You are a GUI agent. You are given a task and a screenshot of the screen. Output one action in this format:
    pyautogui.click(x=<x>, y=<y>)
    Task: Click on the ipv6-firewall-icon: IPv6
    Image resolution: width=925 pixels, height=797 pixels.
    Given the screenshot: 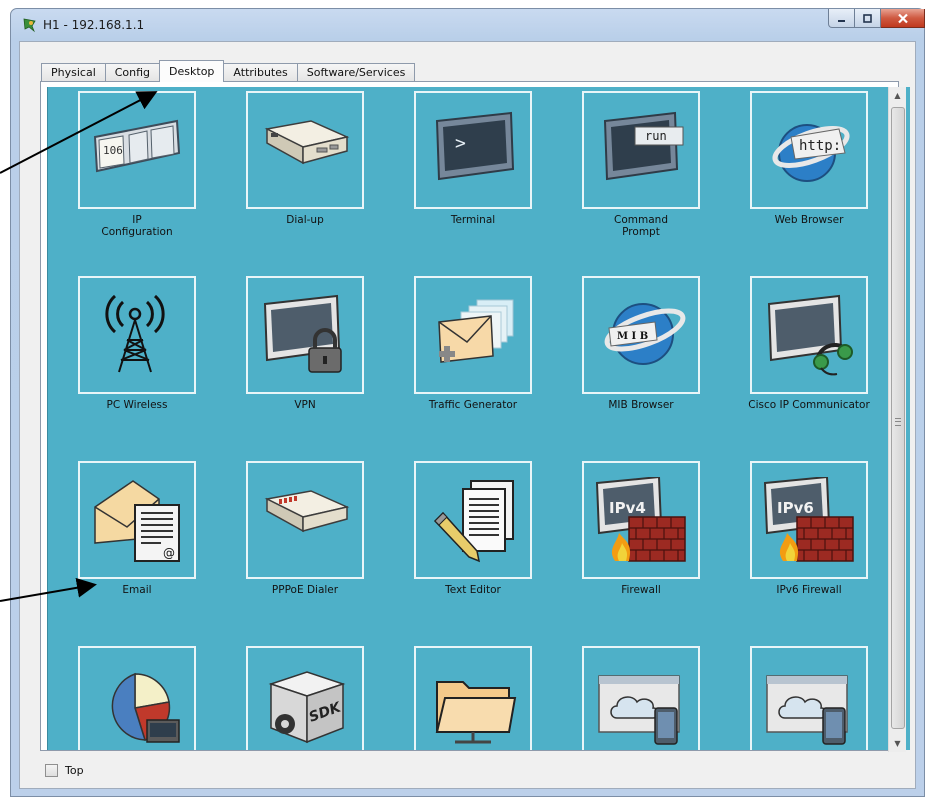 What is the action you would take?
    pyautogui.click(x=808, y=519)
    